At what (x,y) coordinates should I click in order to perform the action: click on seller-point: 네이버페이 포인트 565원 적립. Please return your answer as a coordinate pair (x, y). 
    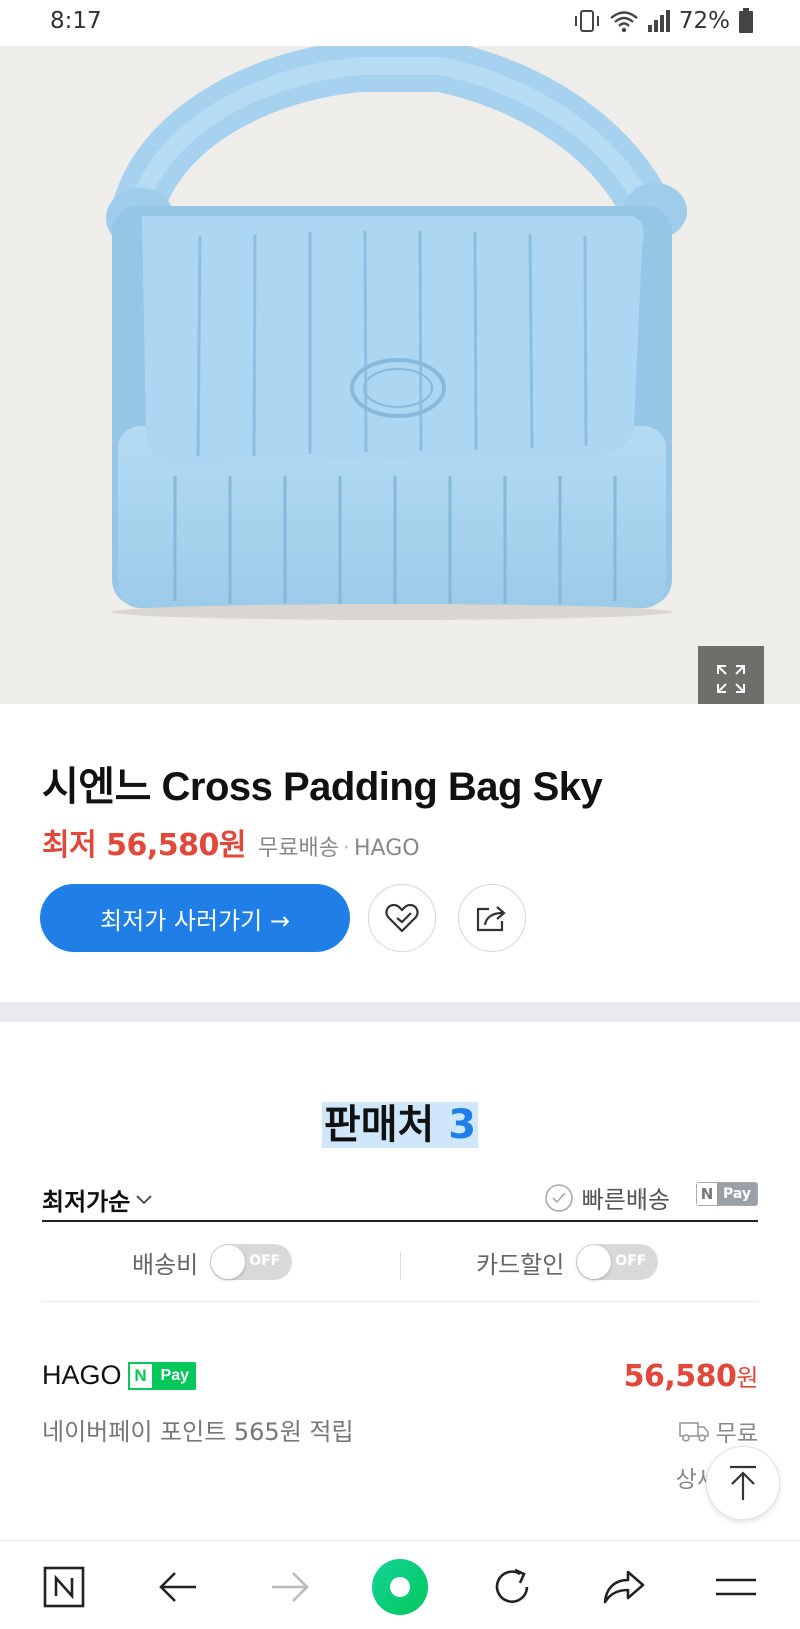
    Looking at the image, I should click on (198, 1432).